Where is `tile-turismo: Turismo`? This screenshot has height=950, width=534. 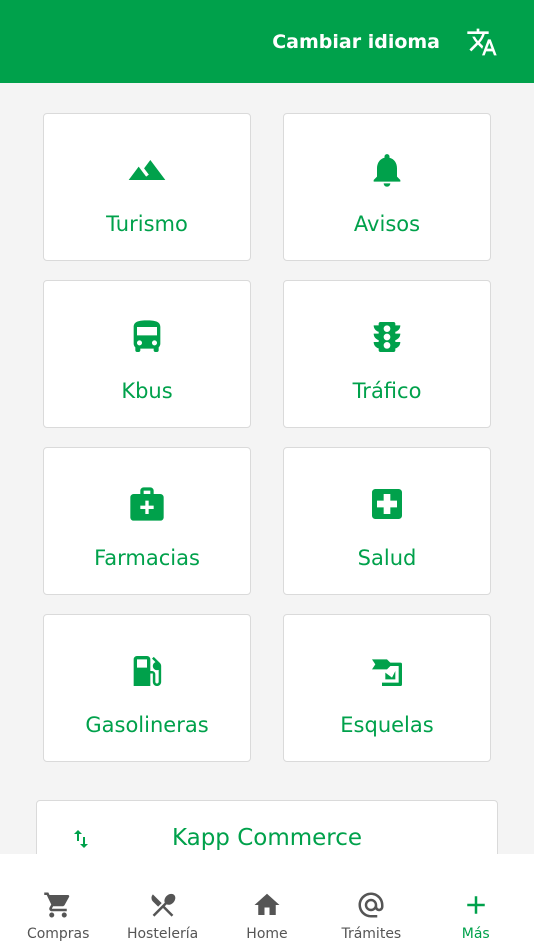 tile-turismo: Turismo is located at coordinates (147, 187).